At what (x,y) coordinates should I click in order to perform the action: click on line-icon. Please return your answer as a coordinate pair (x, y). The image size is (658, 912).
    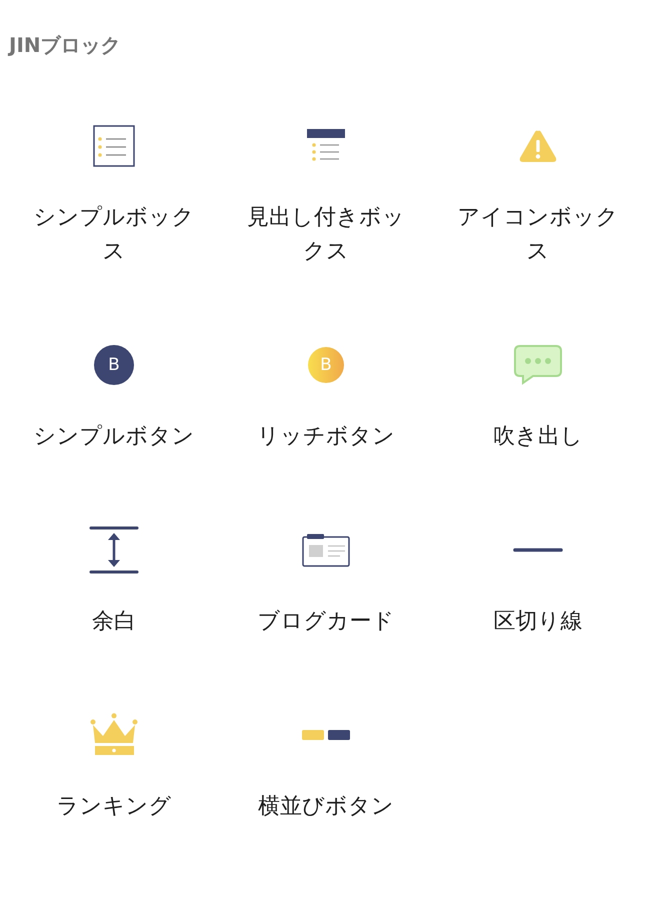
    Looking at the image, I should click on (538, 550).